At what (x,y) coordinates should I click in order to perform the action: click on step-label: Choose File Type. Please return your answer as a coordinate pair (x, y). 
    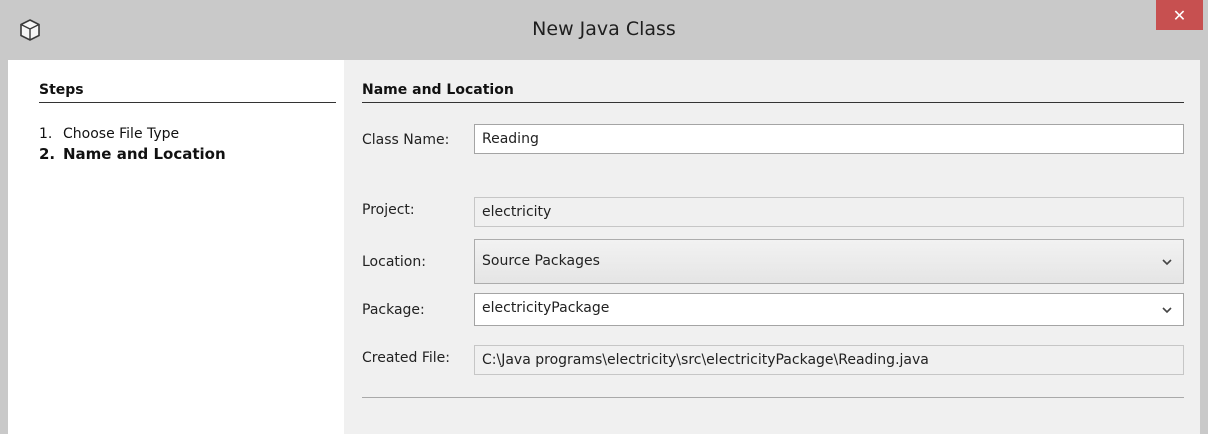
    Looking at the image, I should click on (121, 134).